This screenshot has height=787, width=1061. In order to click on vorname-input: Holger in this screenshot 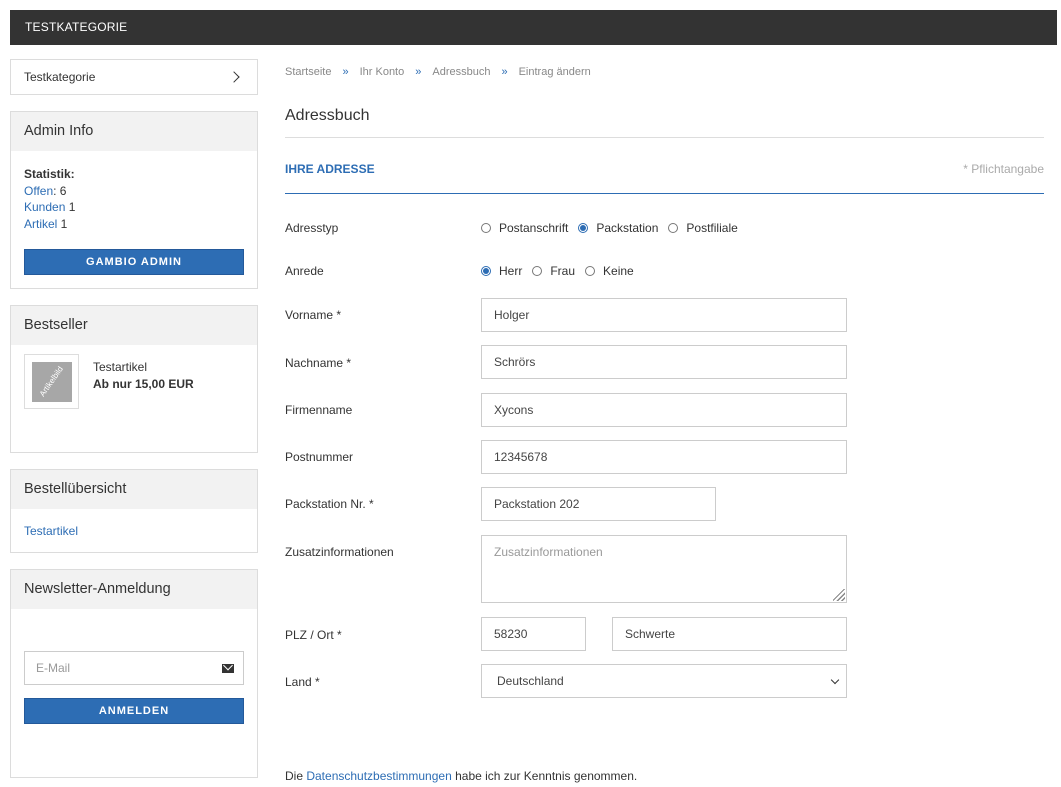, I will do `click(664, 315)`.